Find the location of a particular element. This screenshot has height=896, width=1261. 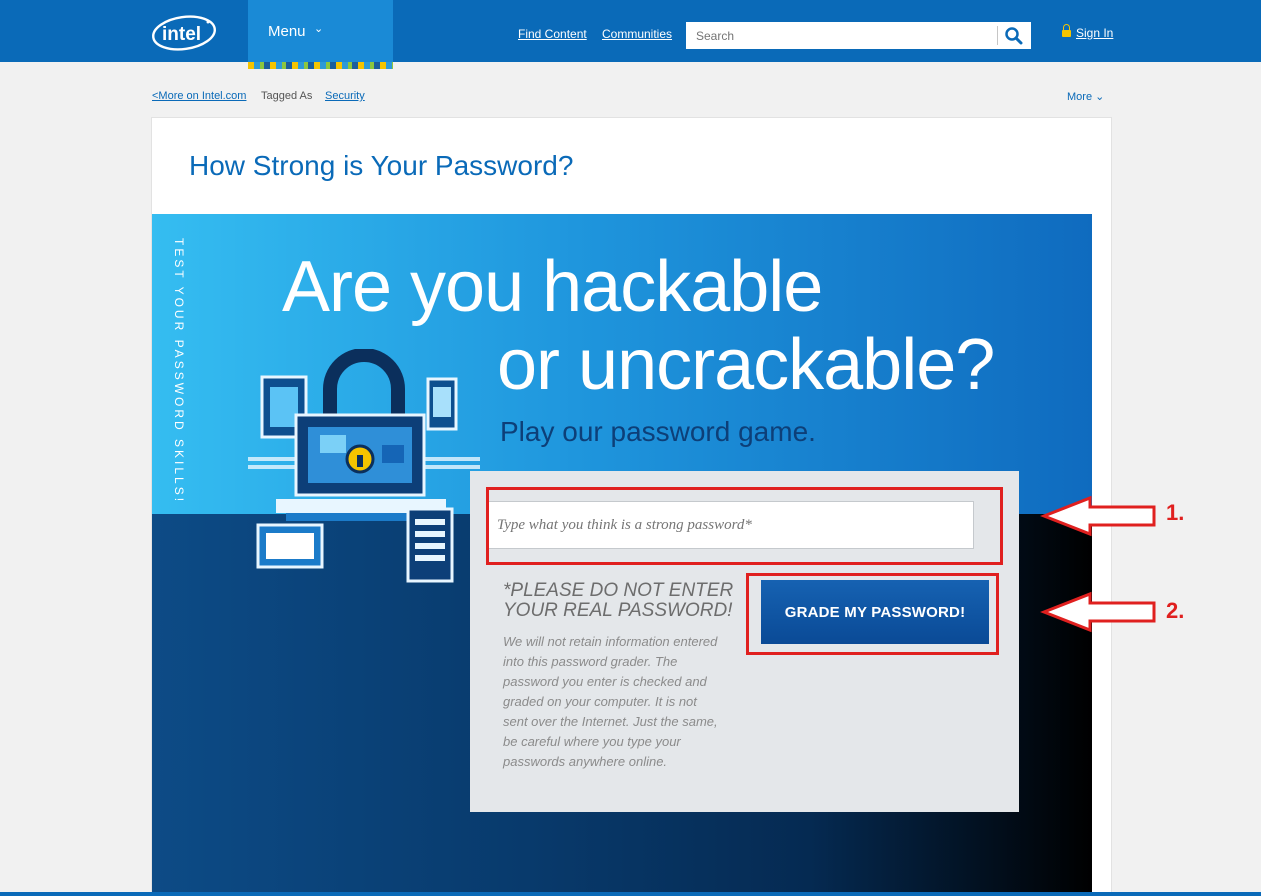

more-dropdown: More ⌄ is located at coordinates (1085, 96).